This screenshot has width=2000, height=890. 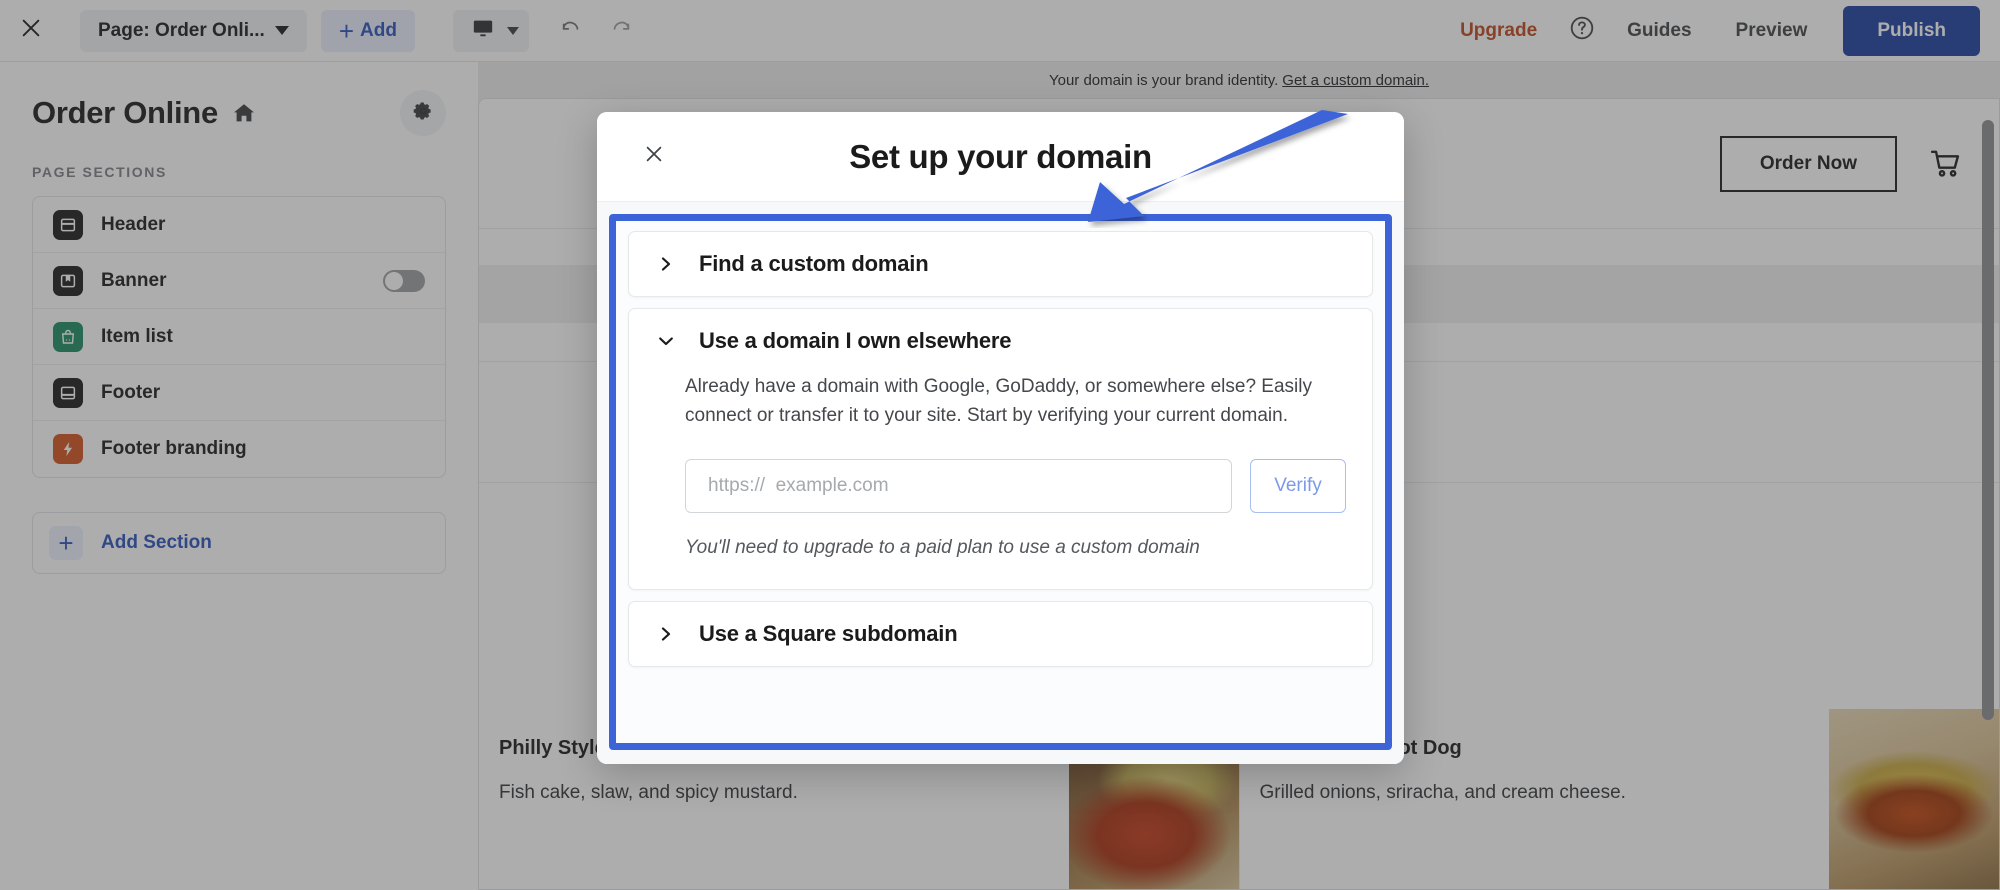 What do you see at coordinates (855, 340) in the screenshot?
I see `accordion-title: Use a domain I own elsewhere` at bounding box center [855, 340].